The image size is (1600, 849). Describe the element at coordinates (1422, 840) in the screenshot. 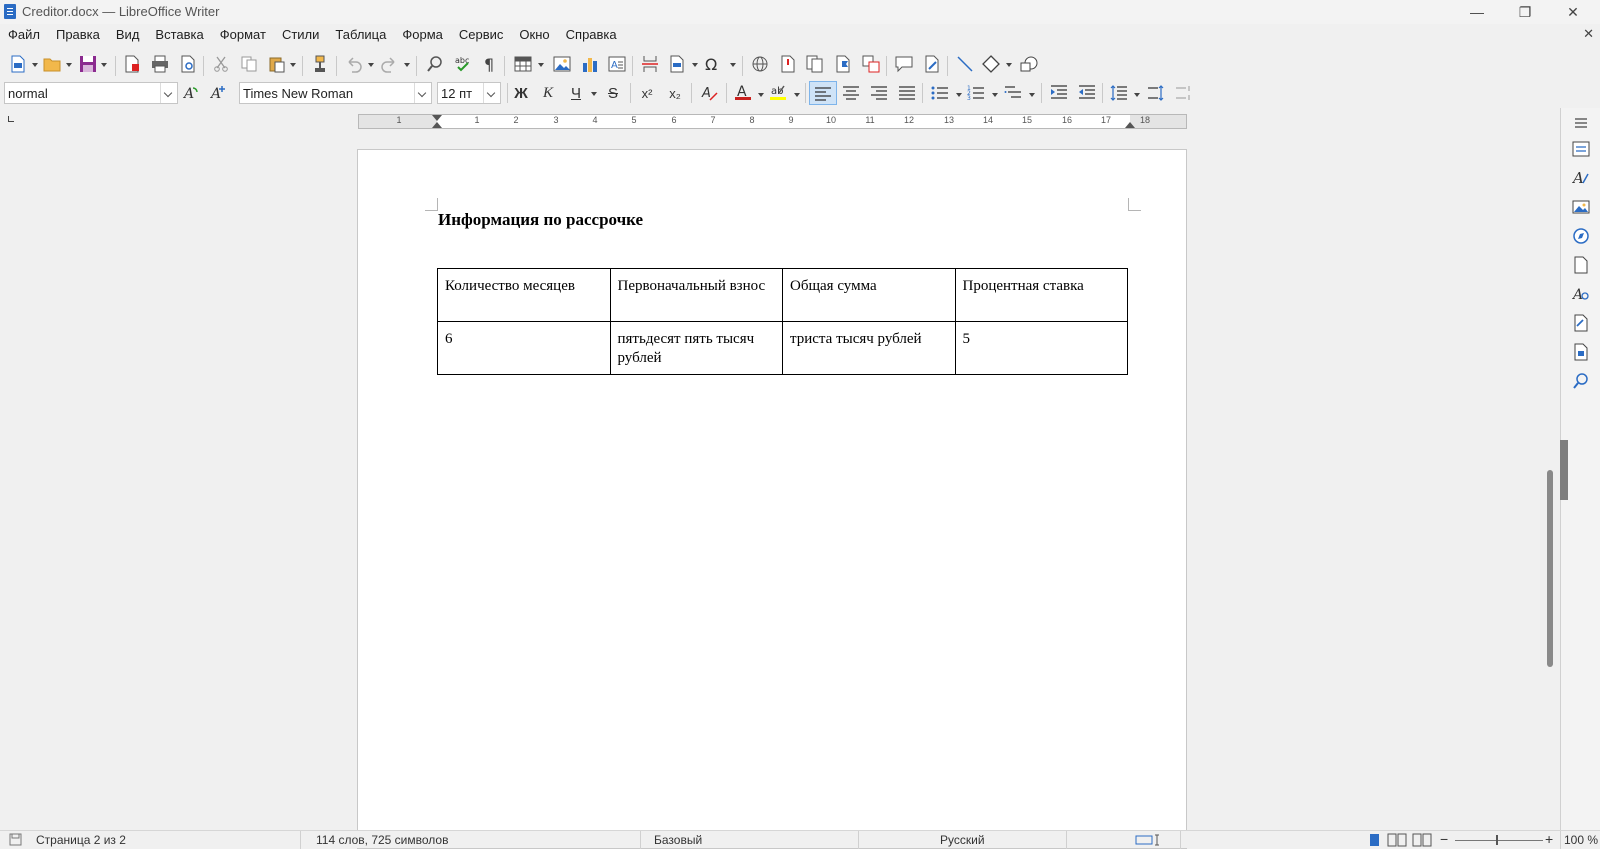

I see `book-view-icon` at that location.